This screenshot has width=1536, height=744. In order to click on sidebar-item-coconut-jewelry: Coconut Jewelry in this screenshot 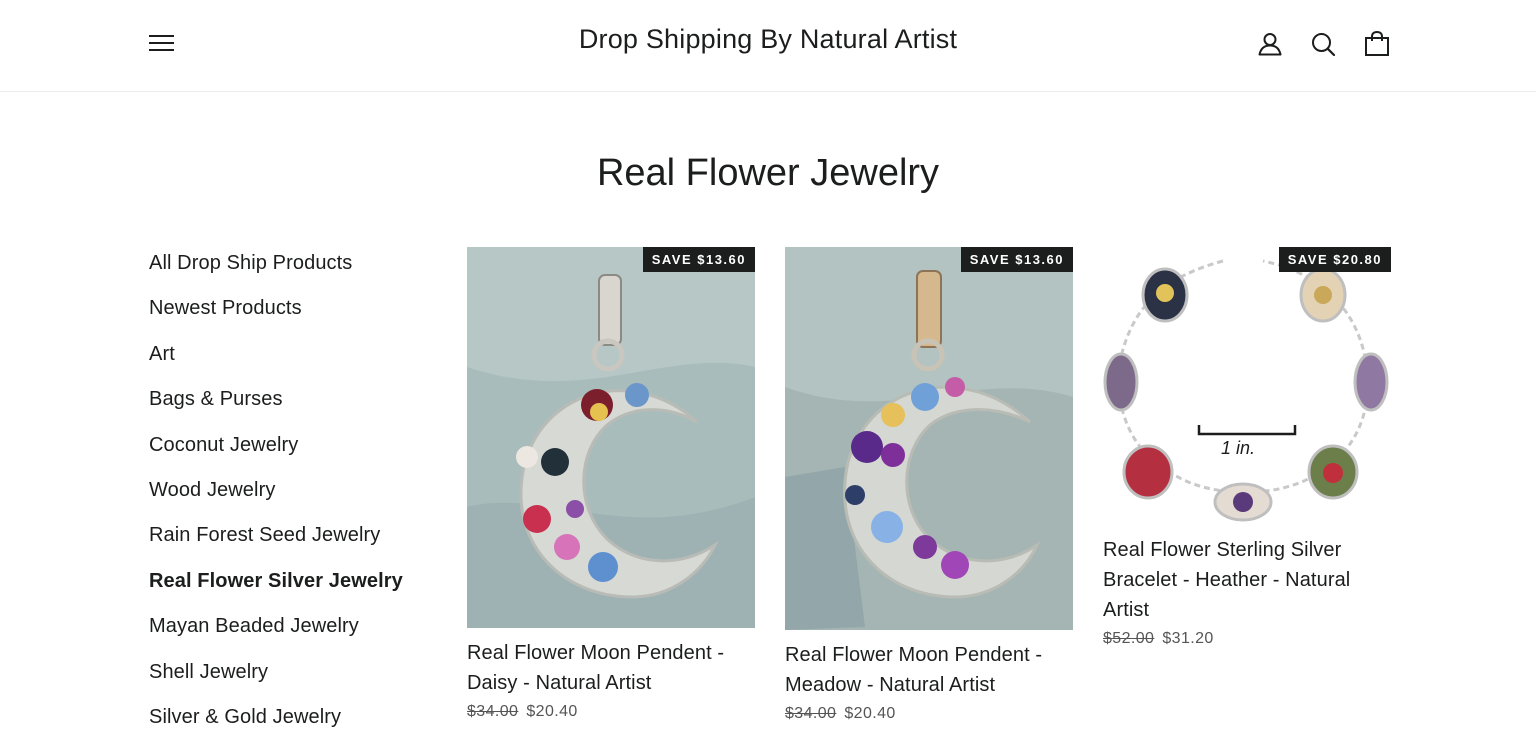, I will do `click(294, 452)`.